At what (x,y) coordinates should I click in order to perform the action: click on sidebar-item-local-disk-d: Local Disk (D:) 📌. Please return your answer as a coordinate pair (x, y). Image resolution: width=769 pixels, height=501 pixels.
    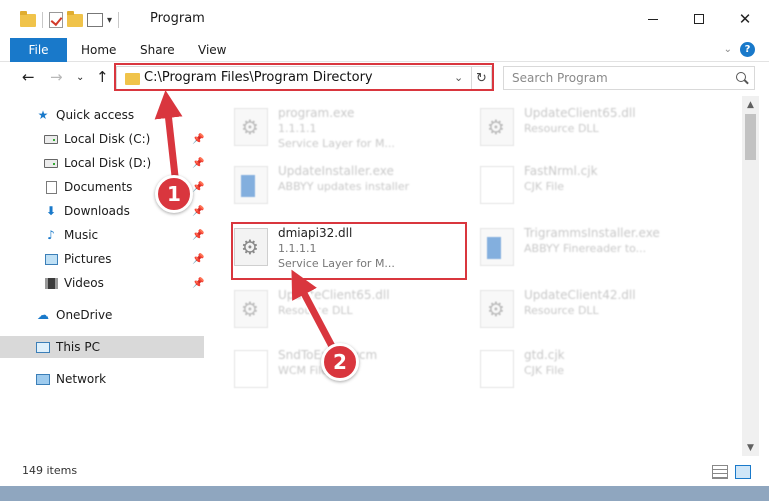
    Looking at the image, I should click on (102, 163).